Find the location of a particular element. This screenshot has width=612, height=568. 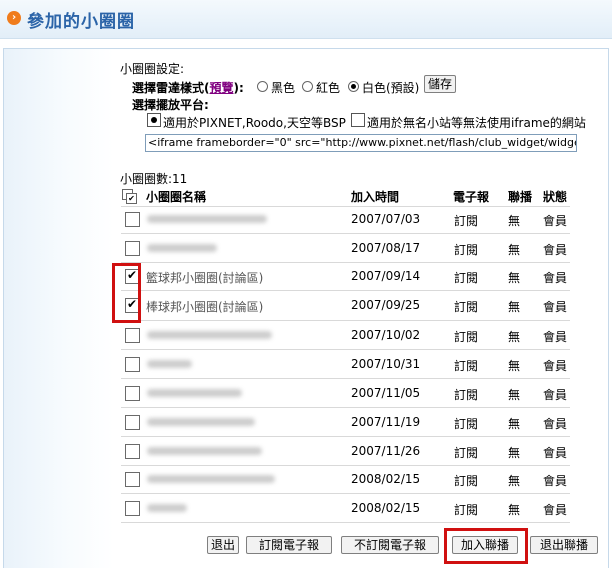

platform-wretch-radio is located at coordinates (358, 120).